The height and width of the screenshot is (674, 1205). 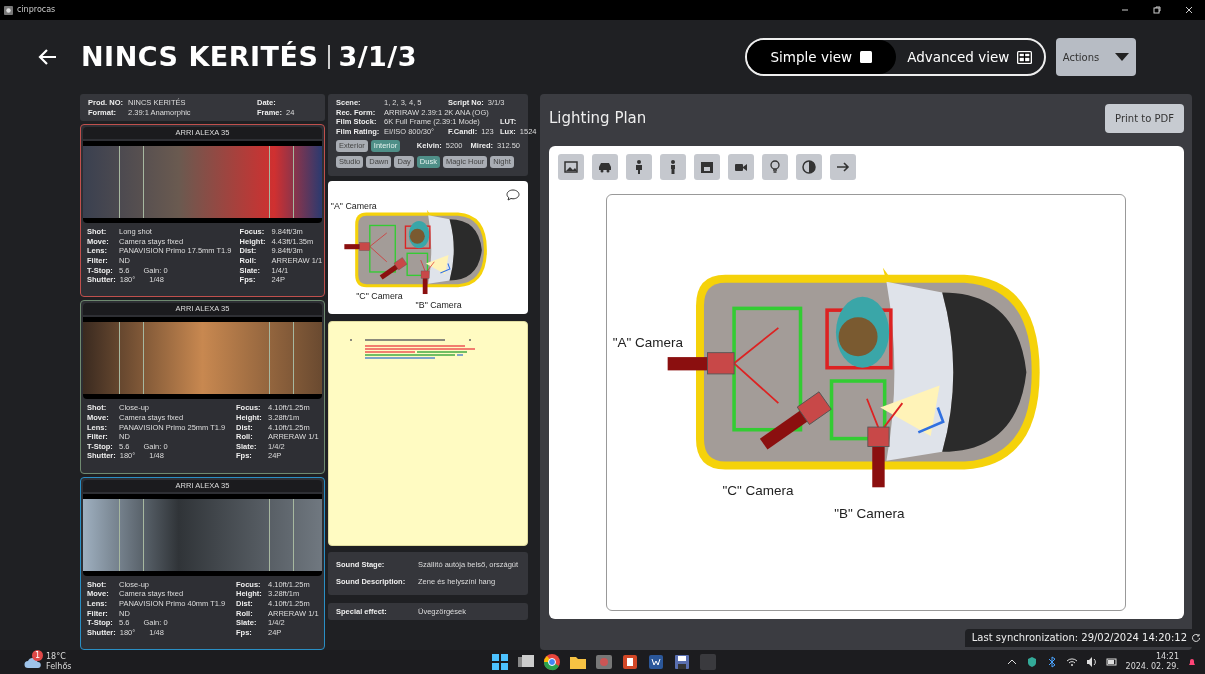 I want to click on car-tool, so click(x=605, y=167).